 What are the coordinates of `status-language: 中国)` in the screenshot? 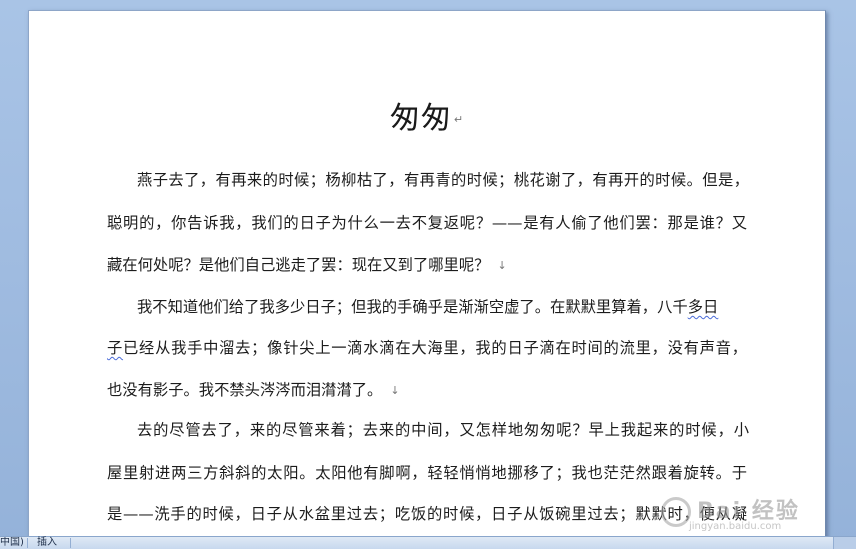 It's located at (12, 543).